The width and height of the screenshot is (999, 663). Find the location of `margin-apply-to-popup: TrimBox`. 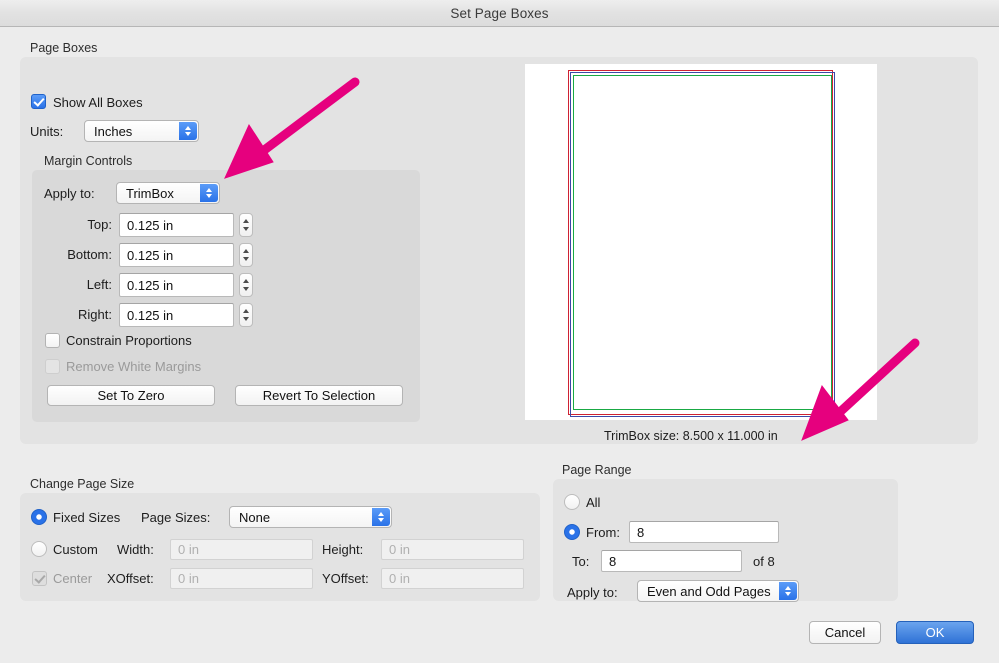

margin-apply-to-popup: TrimBox is located at coordinates (168, 193).